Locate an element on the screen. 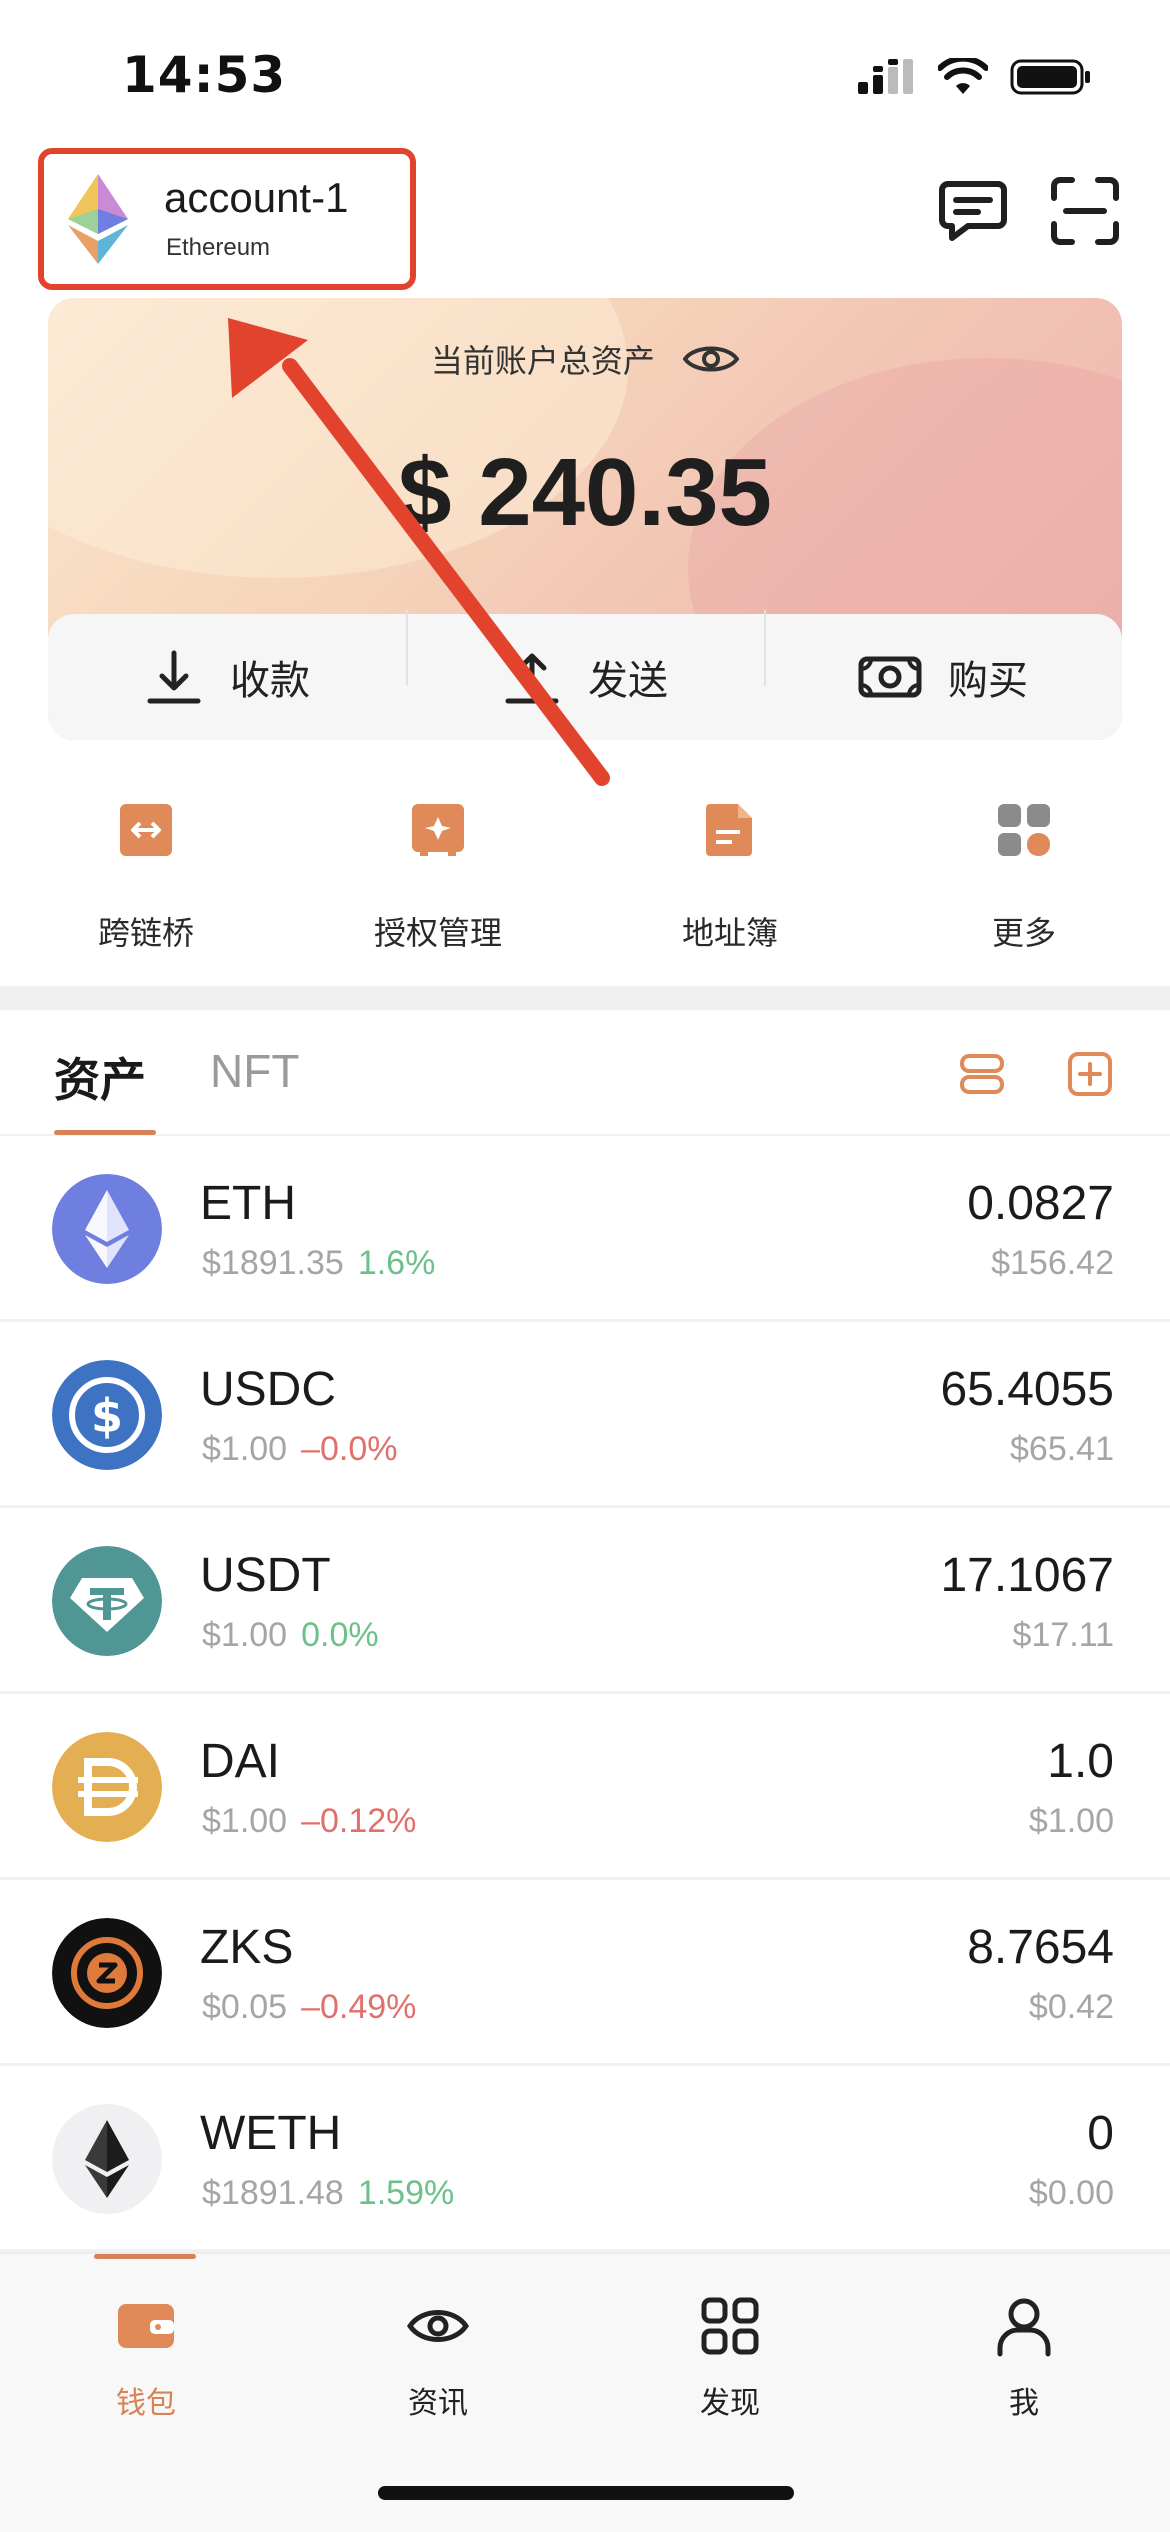 The image size is (1170, 2532). nav-label: 我 is located at coordinates (1024, 2403).